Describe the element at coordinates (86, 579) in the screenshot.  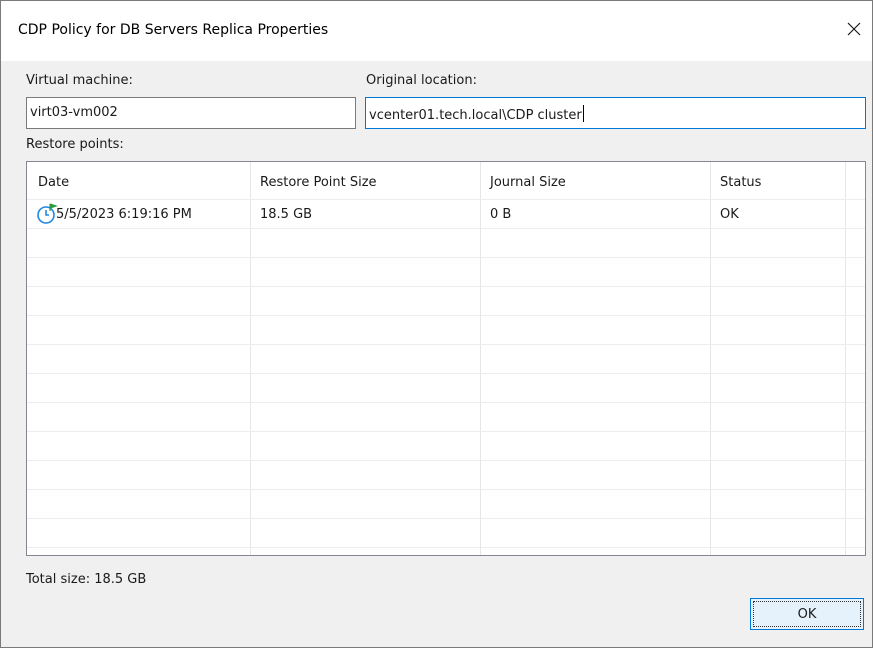
I see `total-size-label: Total size: 18.5 GB` at that location.